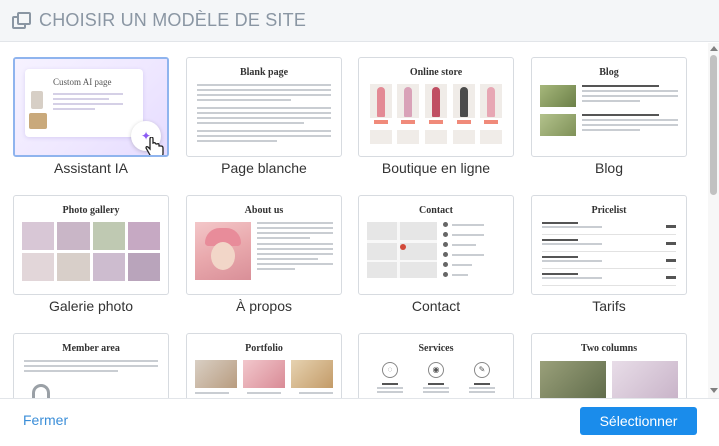  I want to click on dialog-header: CHOISIR UN MODÈLE DE SITE, so click(359, 21).